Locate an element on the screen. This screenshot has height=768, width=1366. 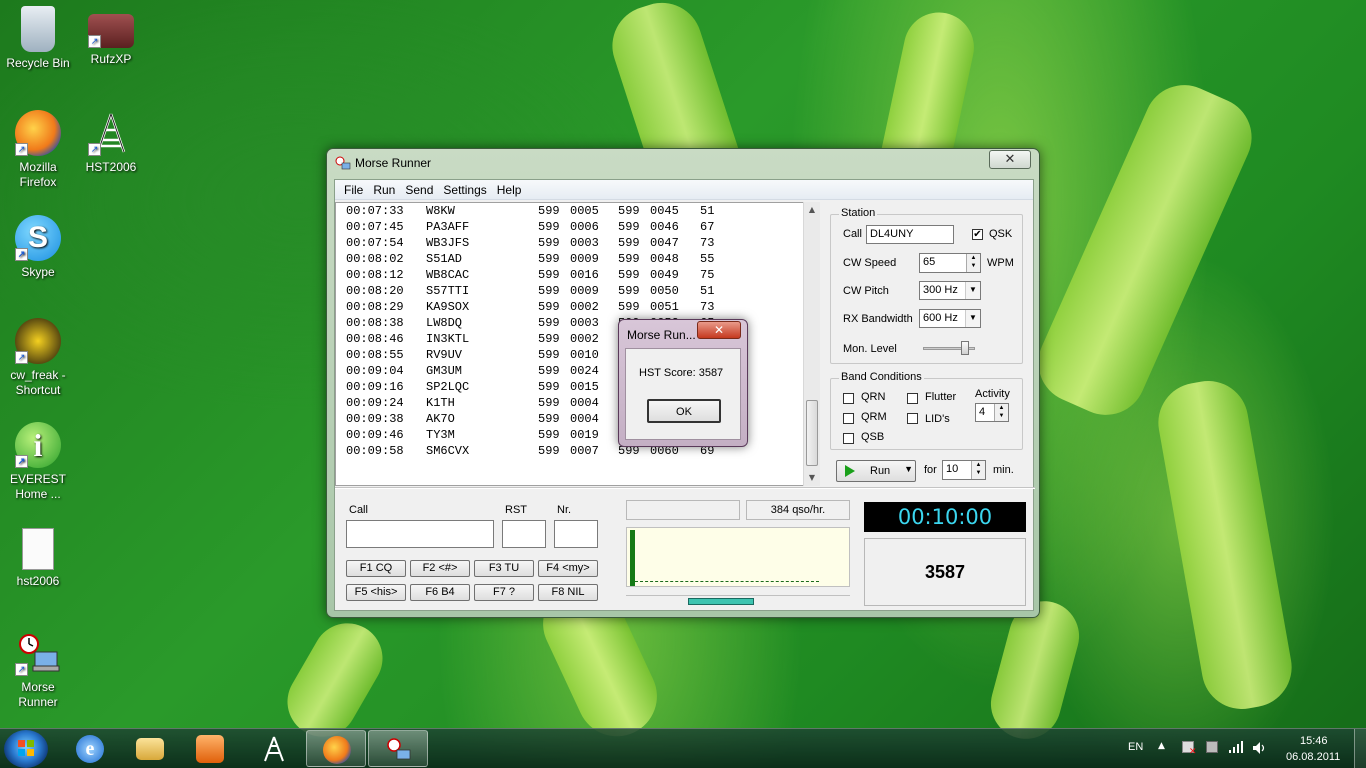
log-scrollbar: ▲ ▼ is located at coordinates (811, 344).